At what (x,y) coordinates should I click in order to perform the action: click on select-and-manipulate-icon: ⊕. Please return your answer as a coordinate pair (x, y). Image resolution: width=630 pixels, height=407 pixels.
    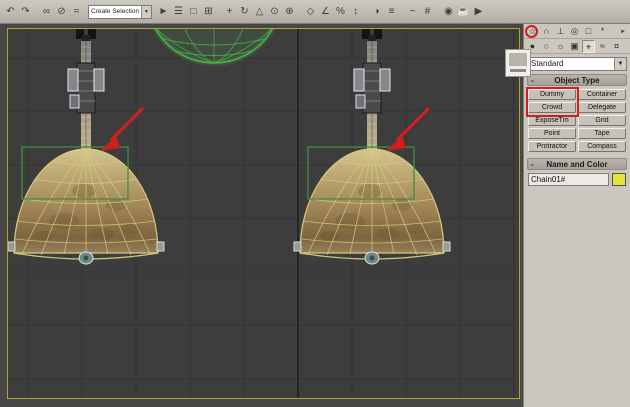
    Looking at the image, I should click on (289, 12).